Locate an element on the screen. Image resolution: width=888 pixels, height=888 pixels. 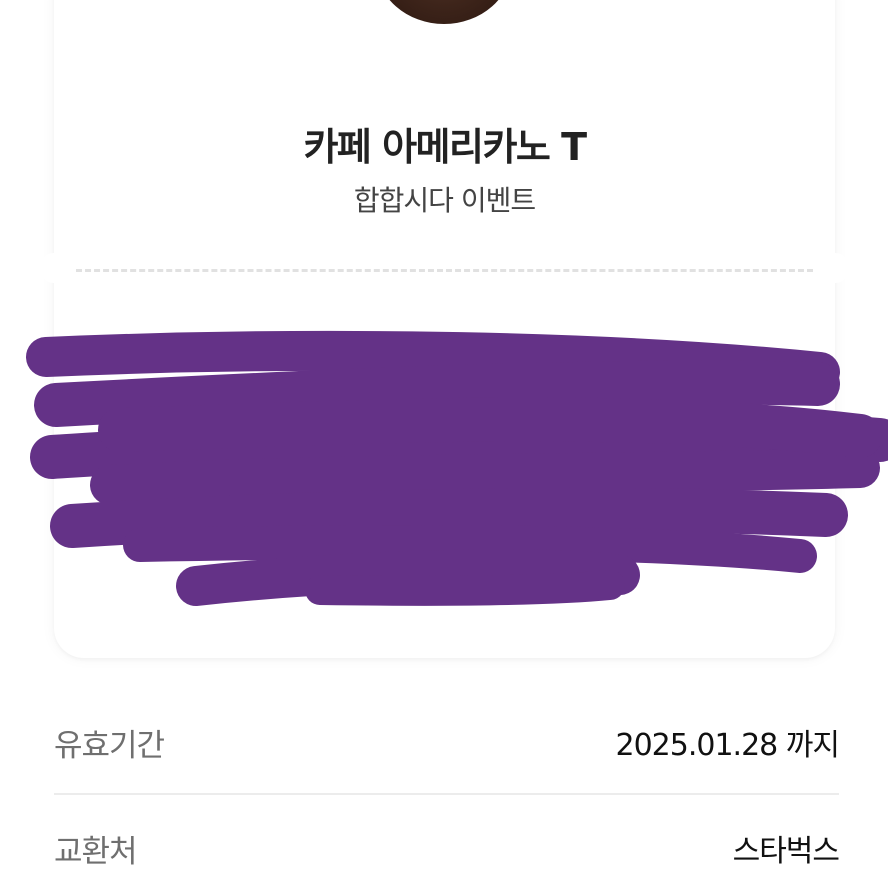
validity-label: 유효기간 is located at coordinates (109, 746).